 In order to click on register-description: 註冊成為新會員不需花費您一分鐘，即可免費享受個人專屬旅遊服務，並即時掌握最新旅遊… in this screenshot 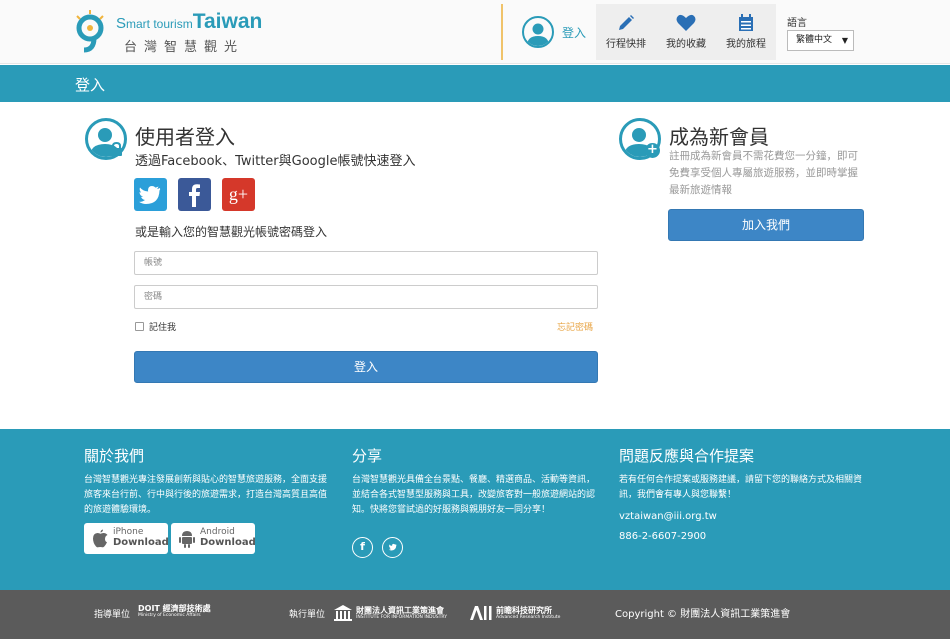, I will do `click(763, 173)`.